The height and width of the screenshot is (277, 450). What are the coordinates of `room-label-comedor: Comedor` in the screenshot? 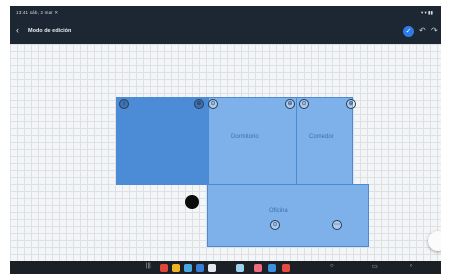 It's located at (321, 137).